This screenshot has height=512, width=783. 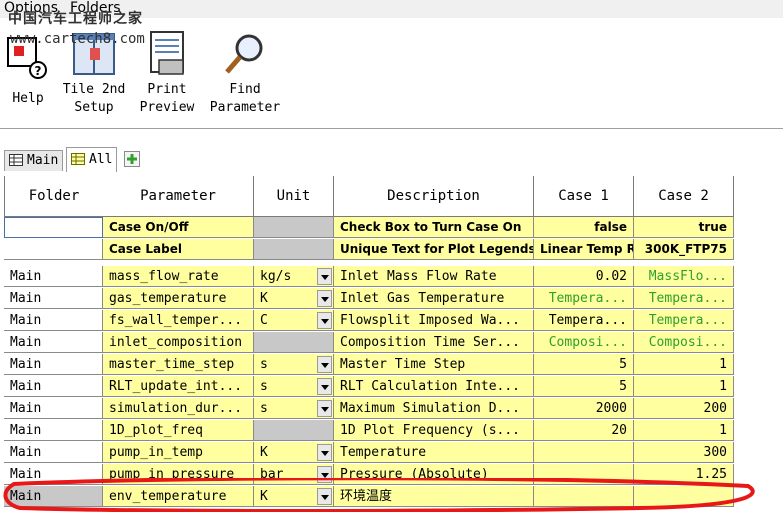 What do you see at coordinates (178, 249) in the screenshot?
I see `special-parameter-cell: Case Label` at bounding box center [178, 249].